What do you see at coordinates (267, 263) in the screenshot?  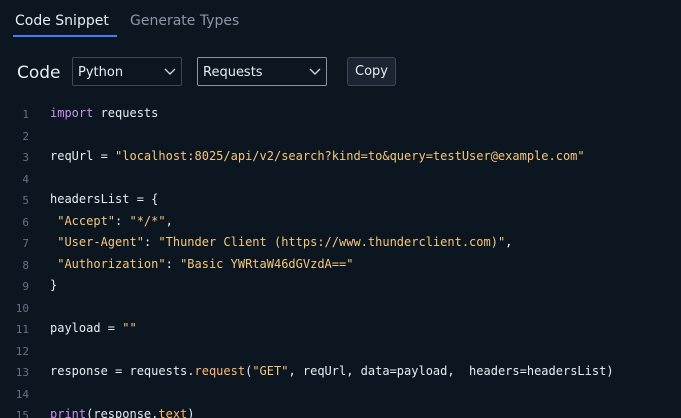 I see `code-token: "Basic YWRtaW46dGVzdA=="` at bounding box center [267, 263].